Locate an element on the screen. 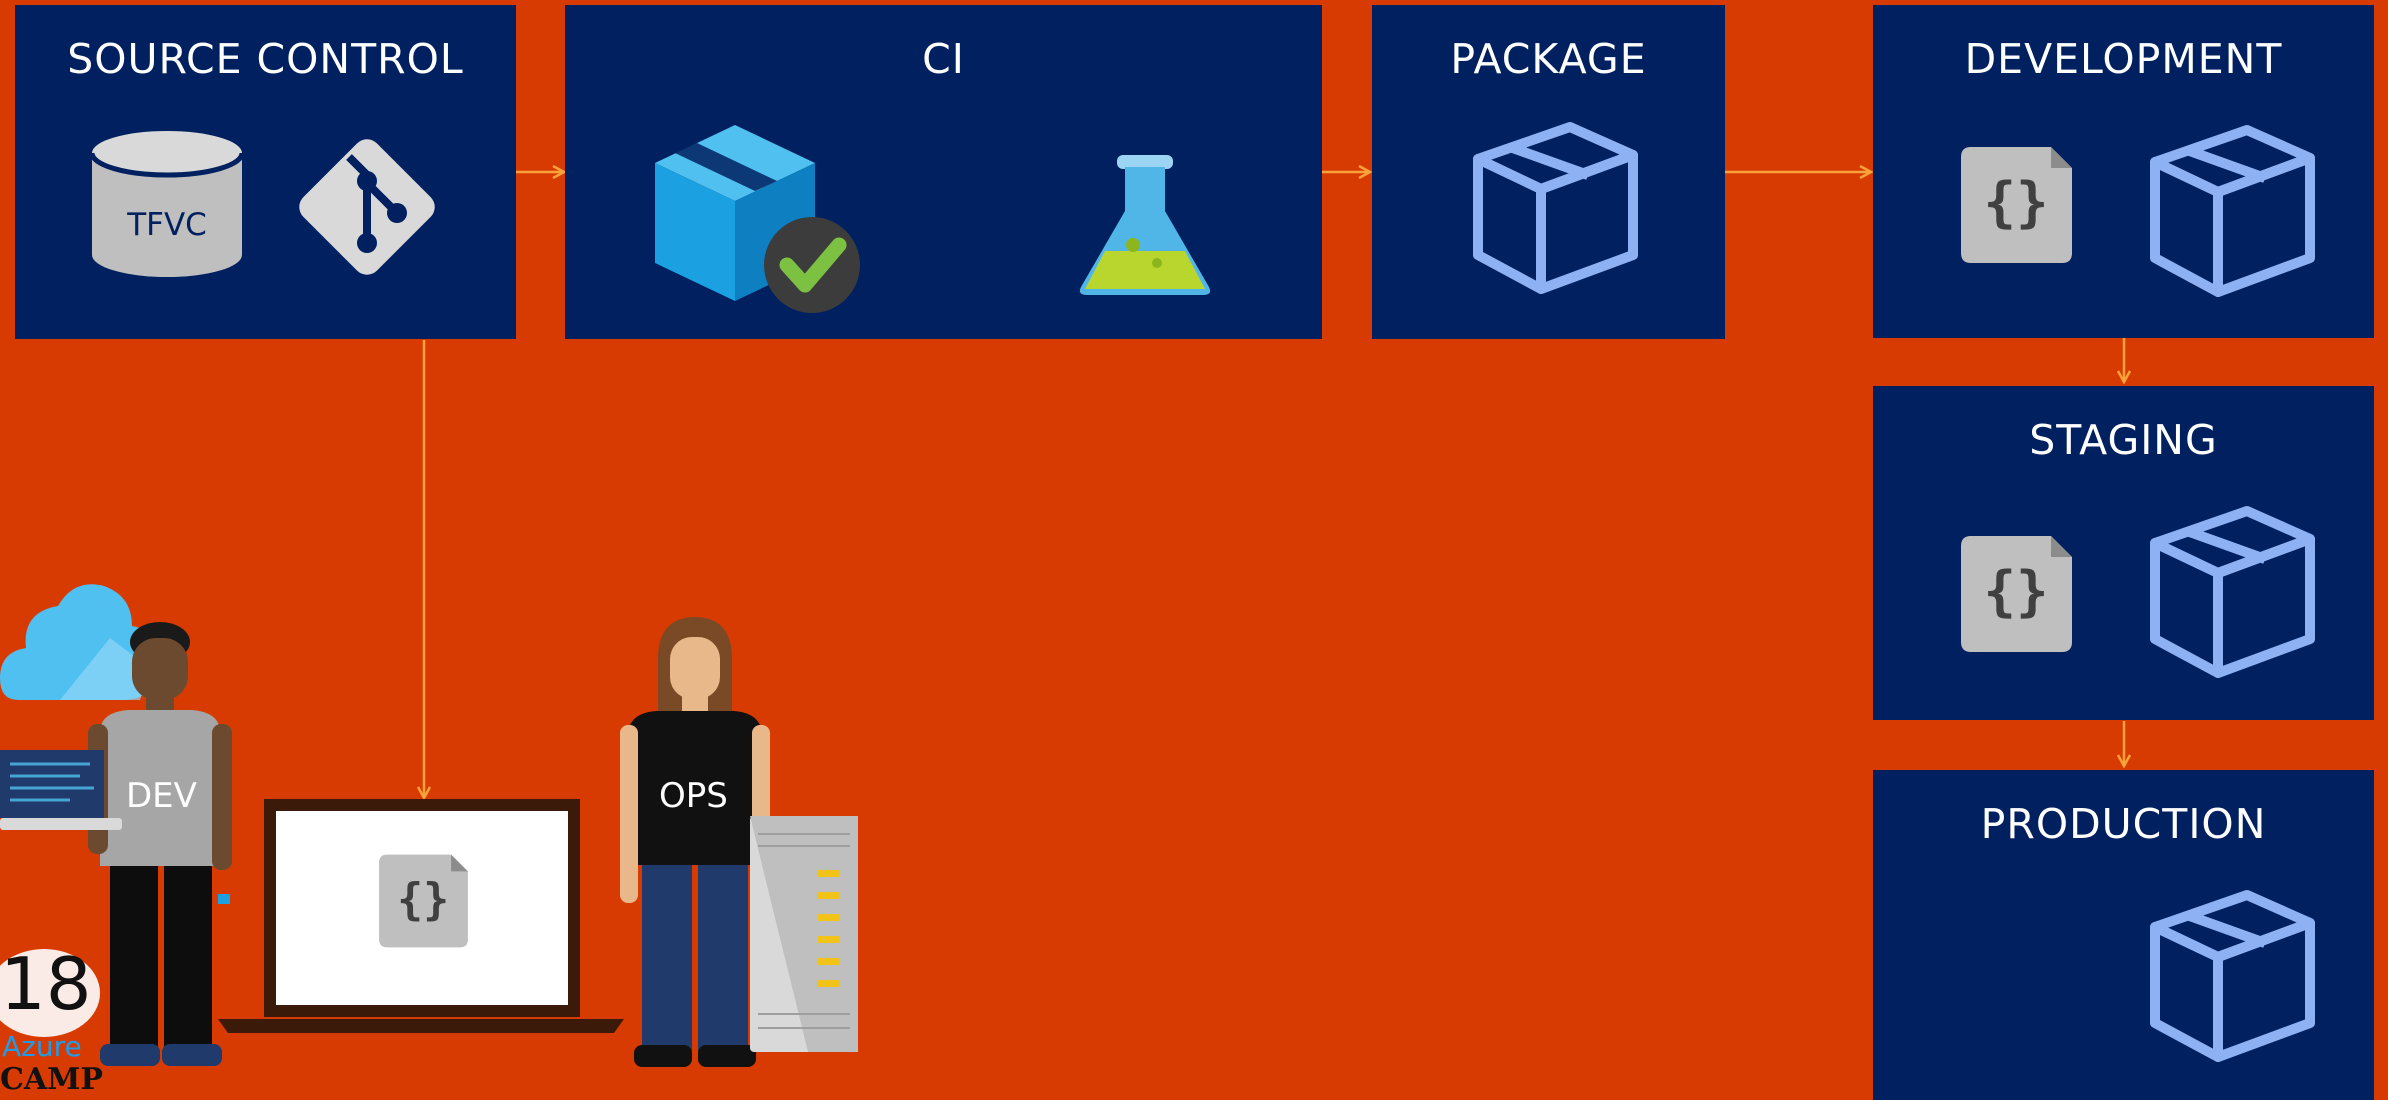  git-icon is located at coordinates (367, 207).